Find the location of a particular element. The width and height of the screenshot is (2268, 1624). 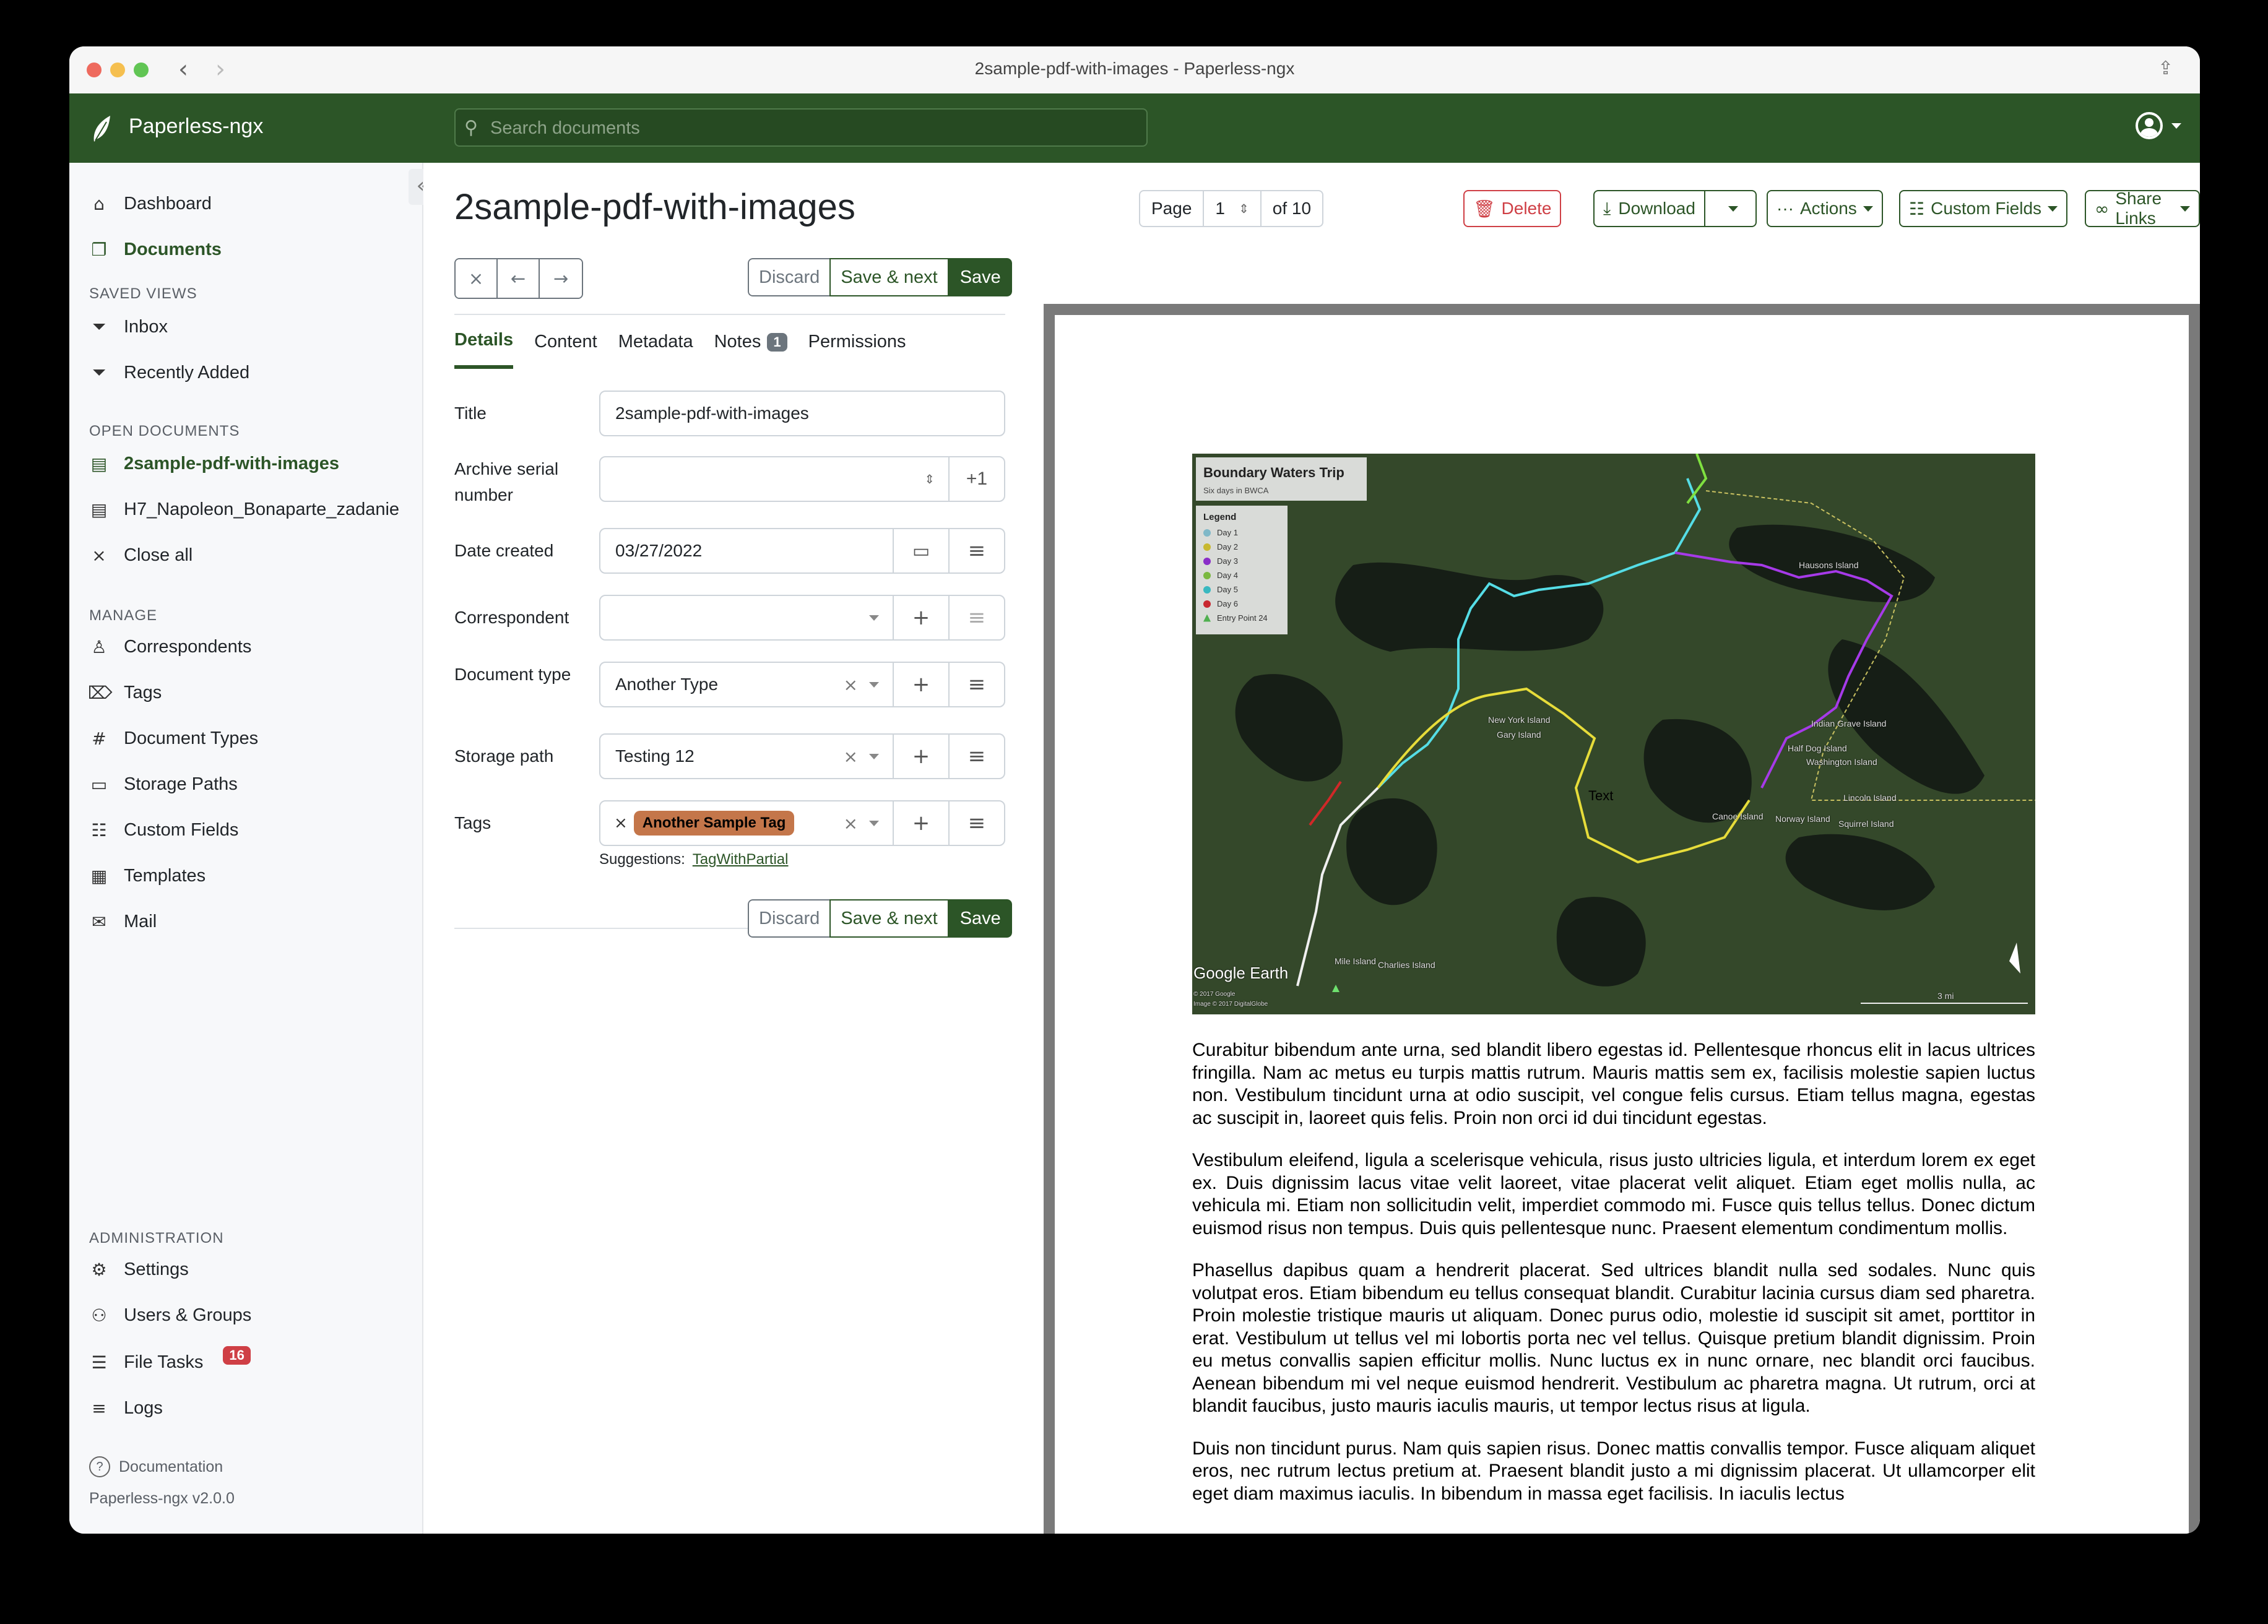

add-storage-path-button: + is located at coordinates (920, 757).